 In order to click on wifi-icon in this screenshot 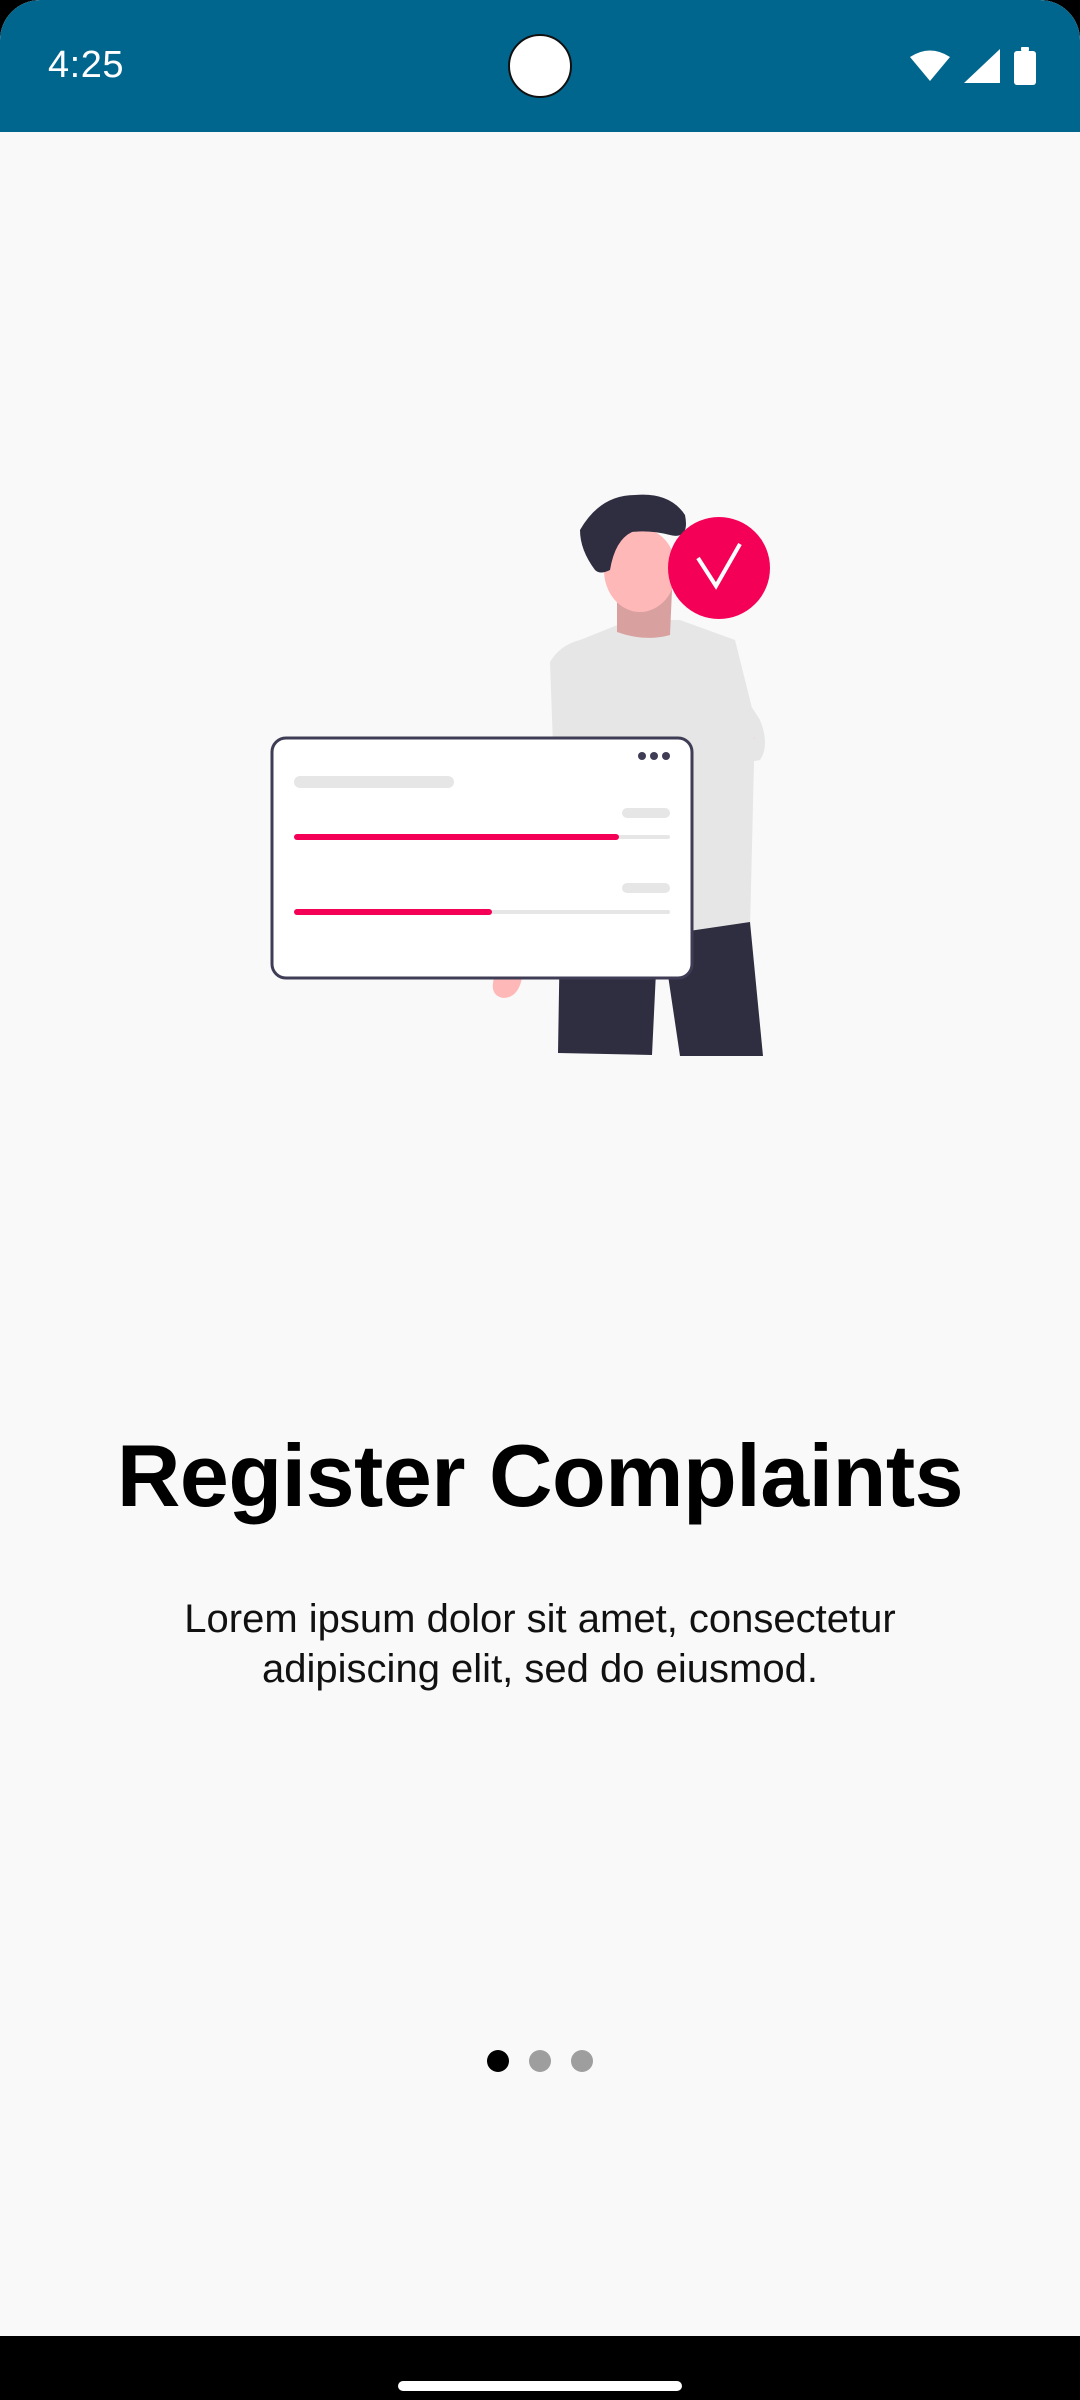, I will do `click(930, 66)`.